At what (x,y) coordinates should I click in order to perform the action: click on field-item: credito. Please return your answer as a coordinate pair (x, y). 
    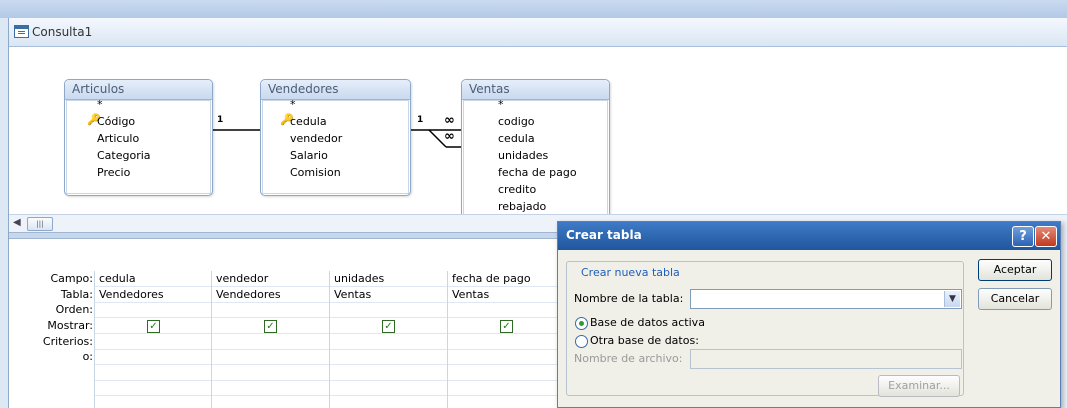
    Looking at the image, I should click on (517, 190).